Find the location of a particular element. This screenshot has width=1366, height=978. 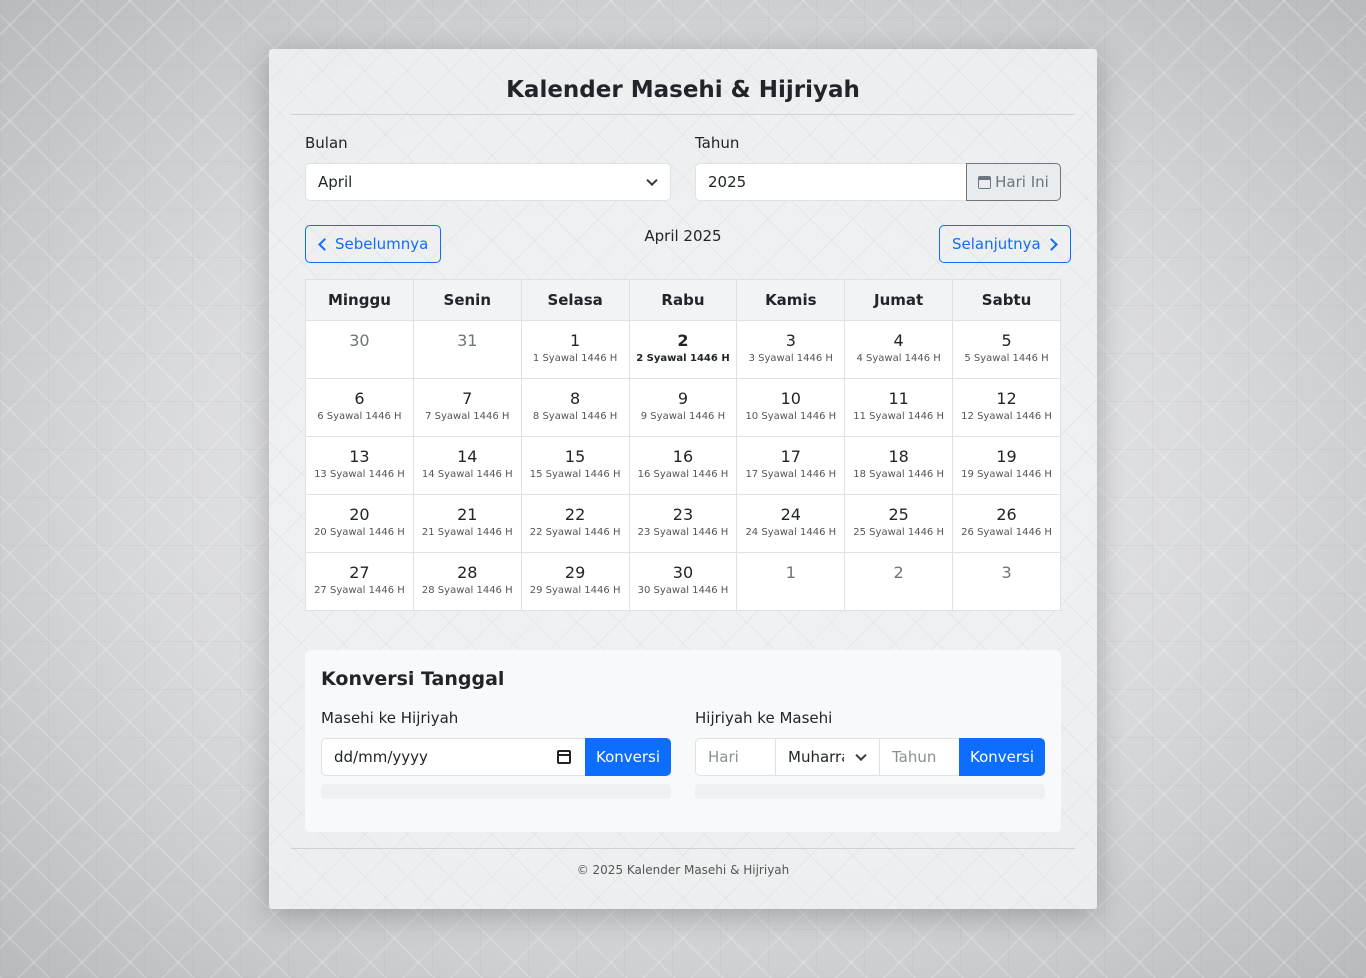

gregorian-day: 13 is located at coordinates (359, 456).